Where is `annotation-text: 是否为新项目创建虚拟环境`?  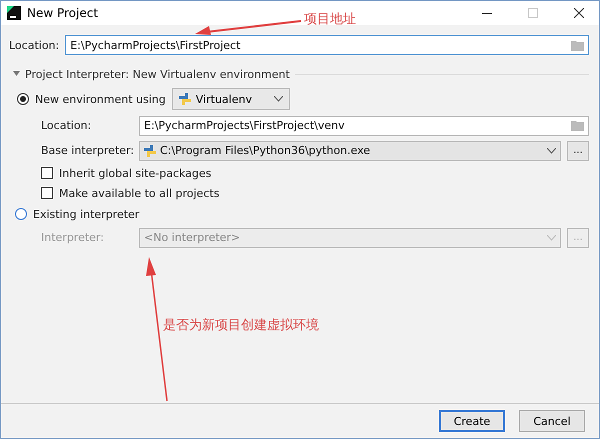 annotation-text: 是否为新项目创建虚拟环境 is located at coordinates (241, 325).